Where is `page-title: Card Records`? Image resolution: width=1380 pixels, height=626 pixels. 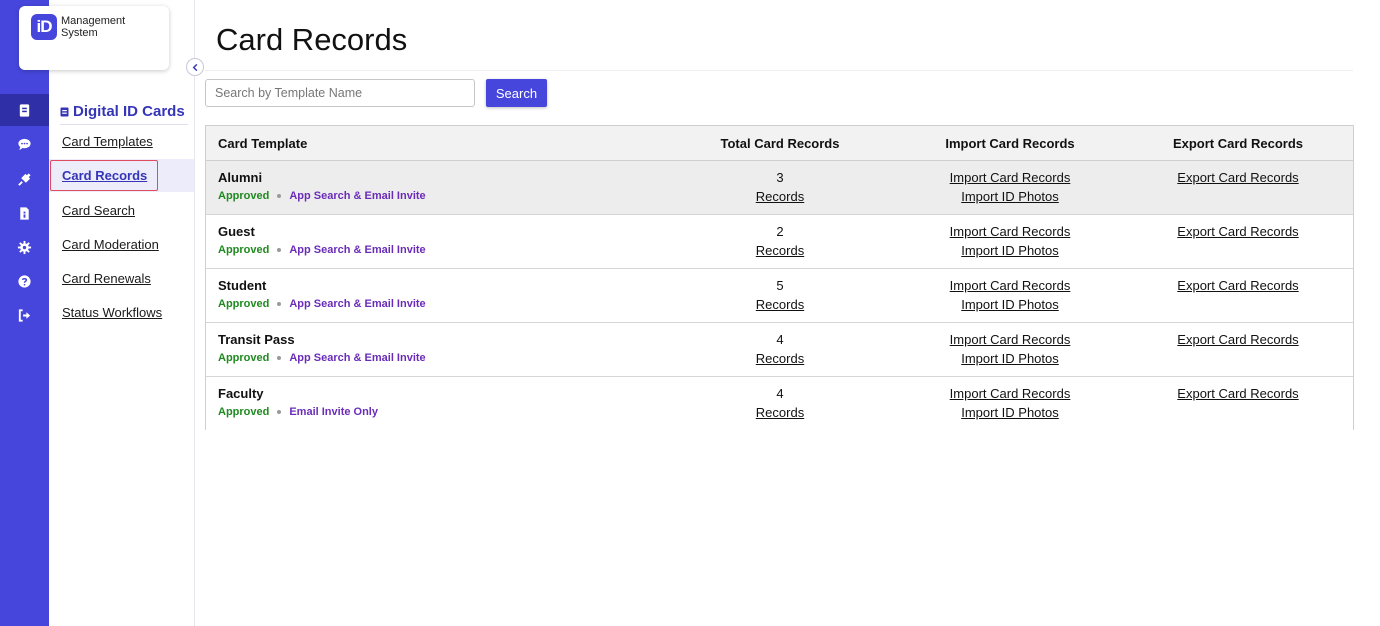 page-title: Card Records is located at coordinates (312, 39).